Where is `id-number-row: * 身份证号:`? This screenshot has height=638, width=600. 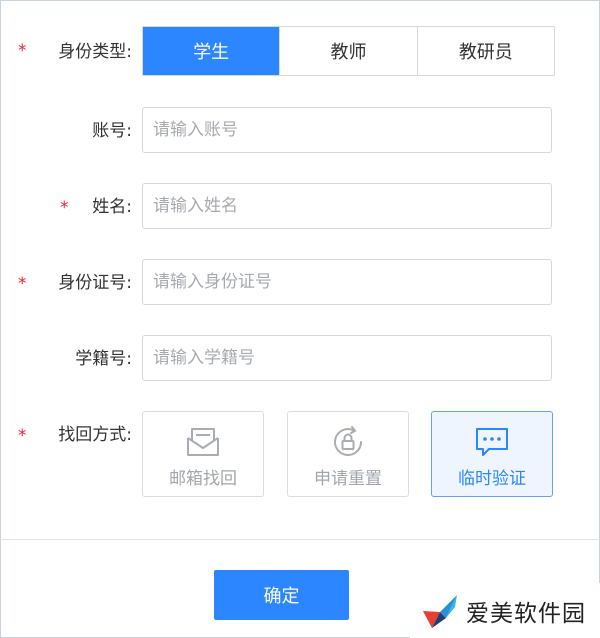
id-number-row: * 身份证号: is located at coordinates (300, 283).